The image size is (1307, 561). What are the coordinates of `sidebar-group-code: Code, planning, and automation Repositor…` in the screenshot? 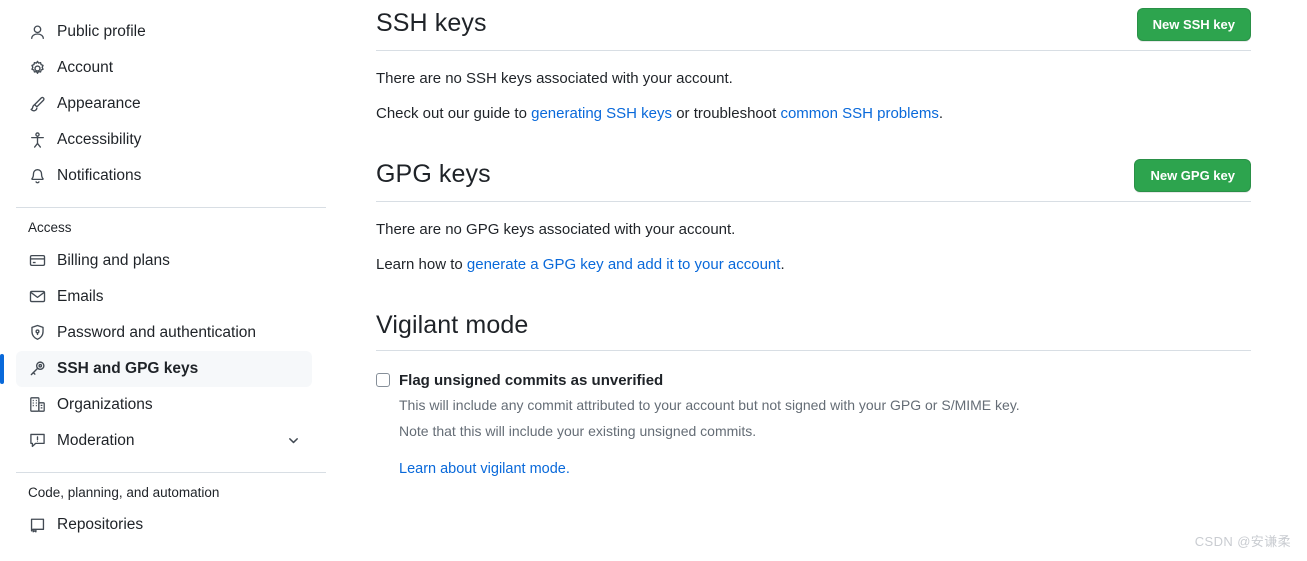 It's located at (165, 514).